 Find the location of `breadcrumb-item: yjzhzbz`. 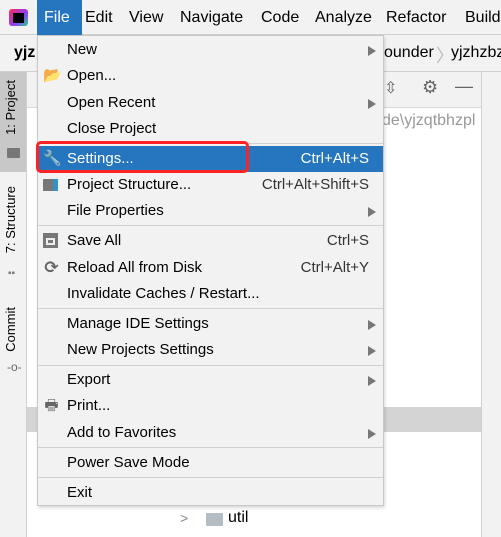

breadcrumb-item: yjzhzbz is located at coordinates (476, 53).